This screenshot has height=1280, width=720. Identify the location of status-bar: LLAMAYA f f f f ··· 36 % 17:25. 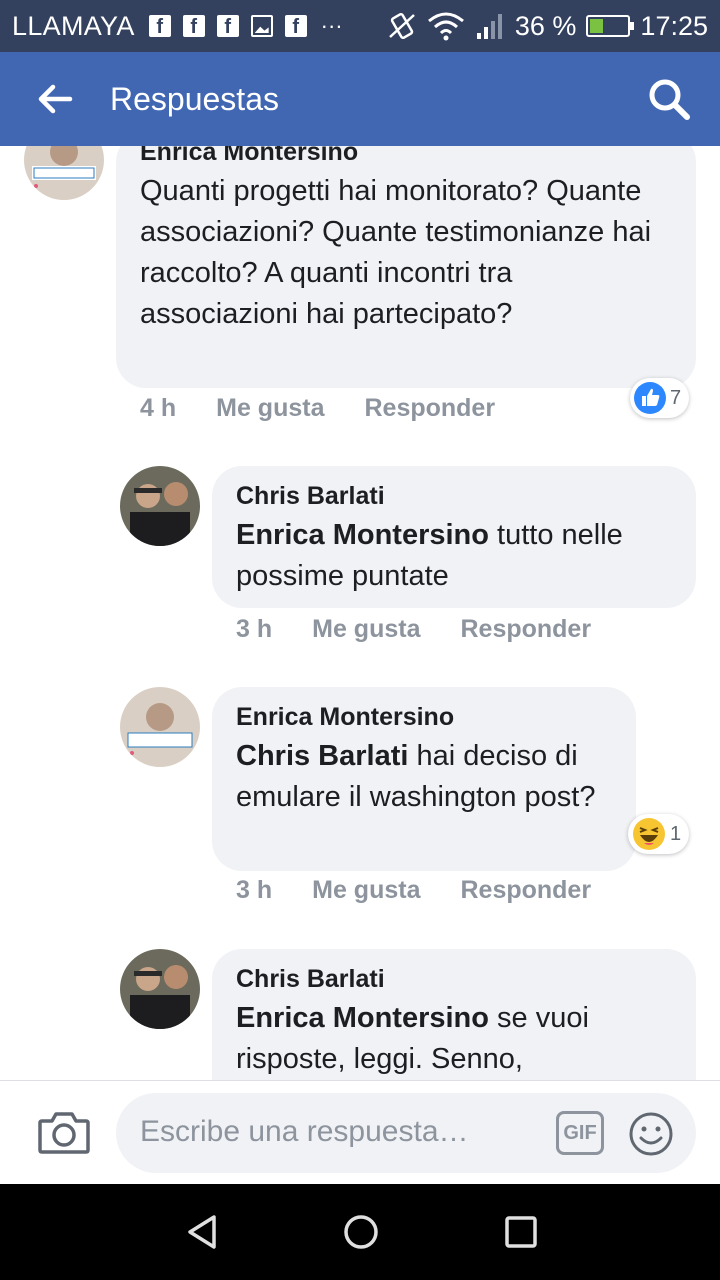
(360, 26).